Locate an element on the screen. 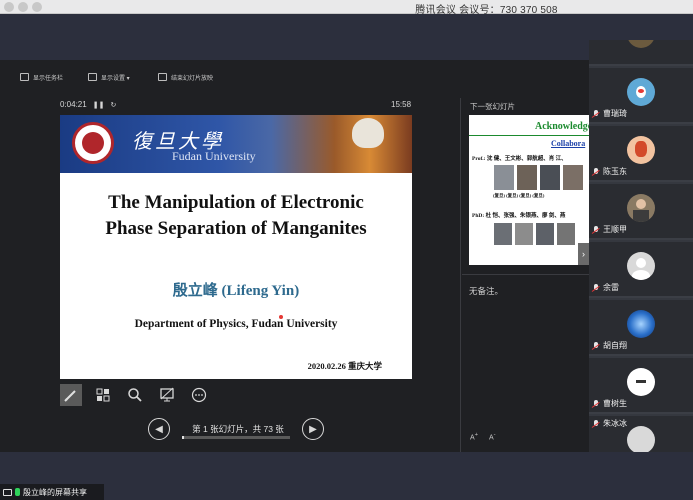  more-icon is located at coordinates (199, 395).